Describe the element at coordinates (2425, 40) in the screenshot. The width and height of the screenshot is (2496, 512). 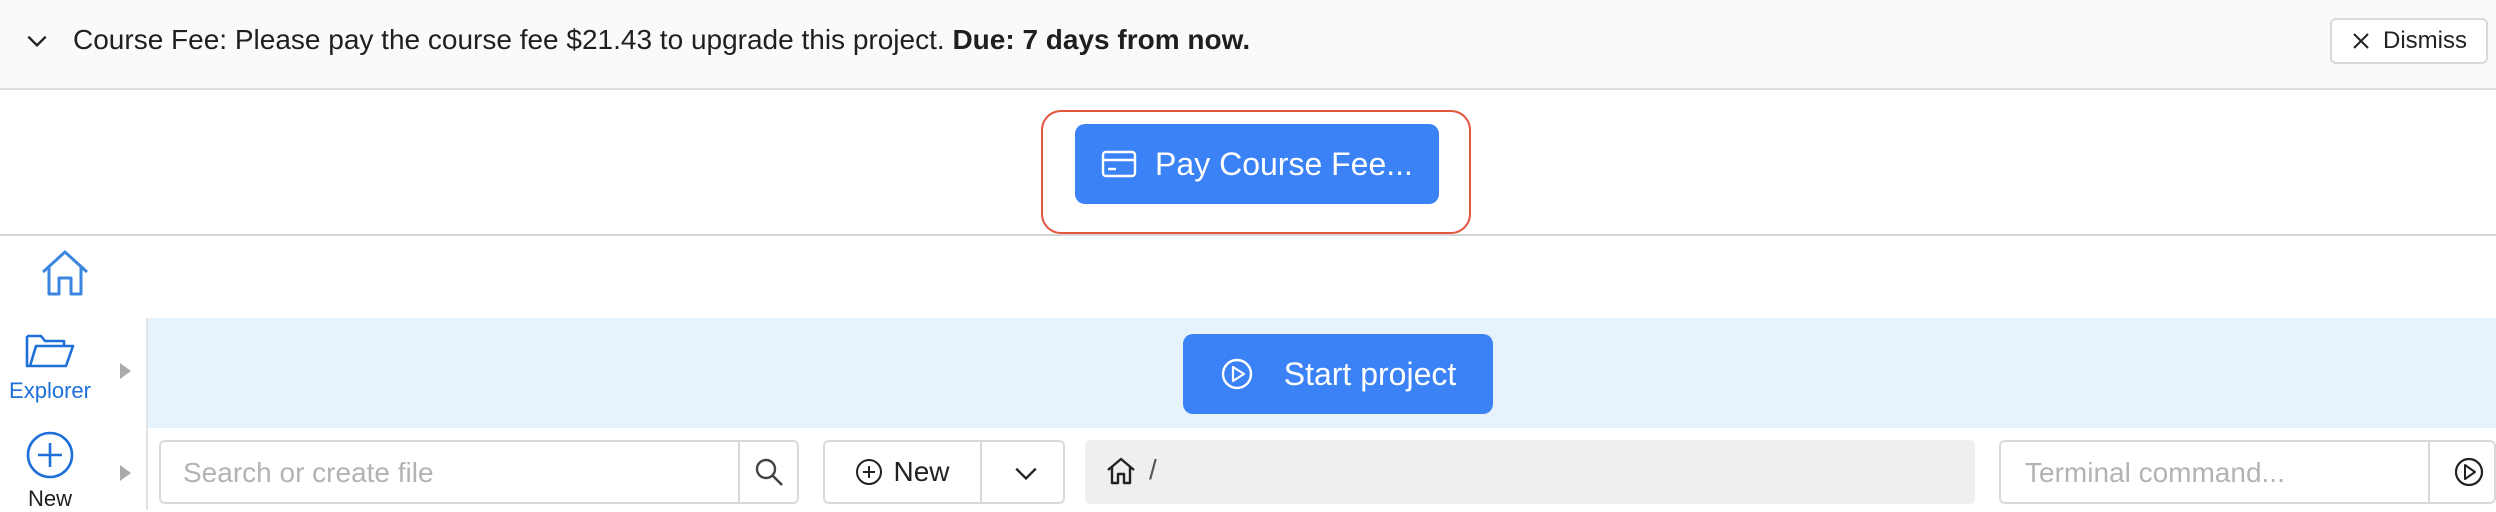
I see `dismiss-label: Dismiss` at that location.